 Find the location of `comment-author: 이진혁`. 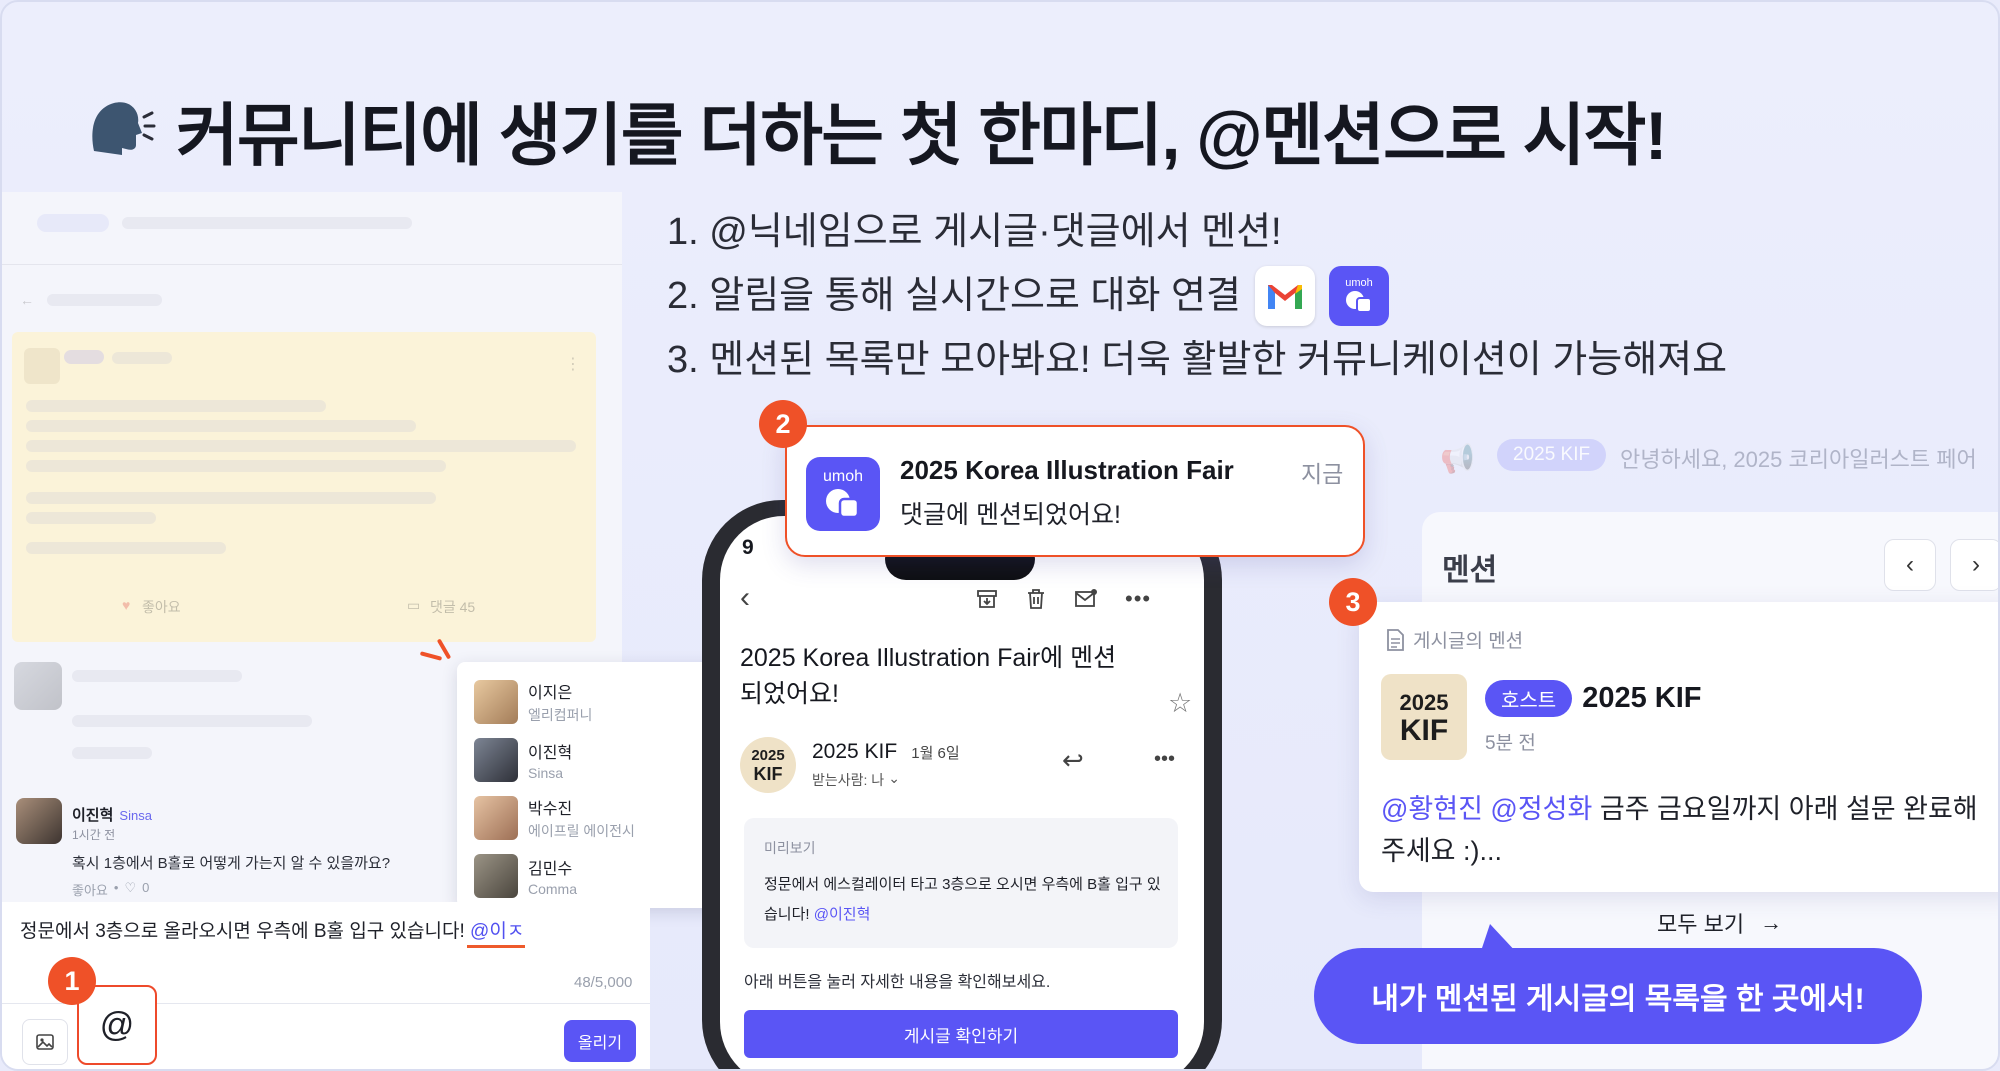

comment-author: 이진혁 is located at coordinates (92, 814).